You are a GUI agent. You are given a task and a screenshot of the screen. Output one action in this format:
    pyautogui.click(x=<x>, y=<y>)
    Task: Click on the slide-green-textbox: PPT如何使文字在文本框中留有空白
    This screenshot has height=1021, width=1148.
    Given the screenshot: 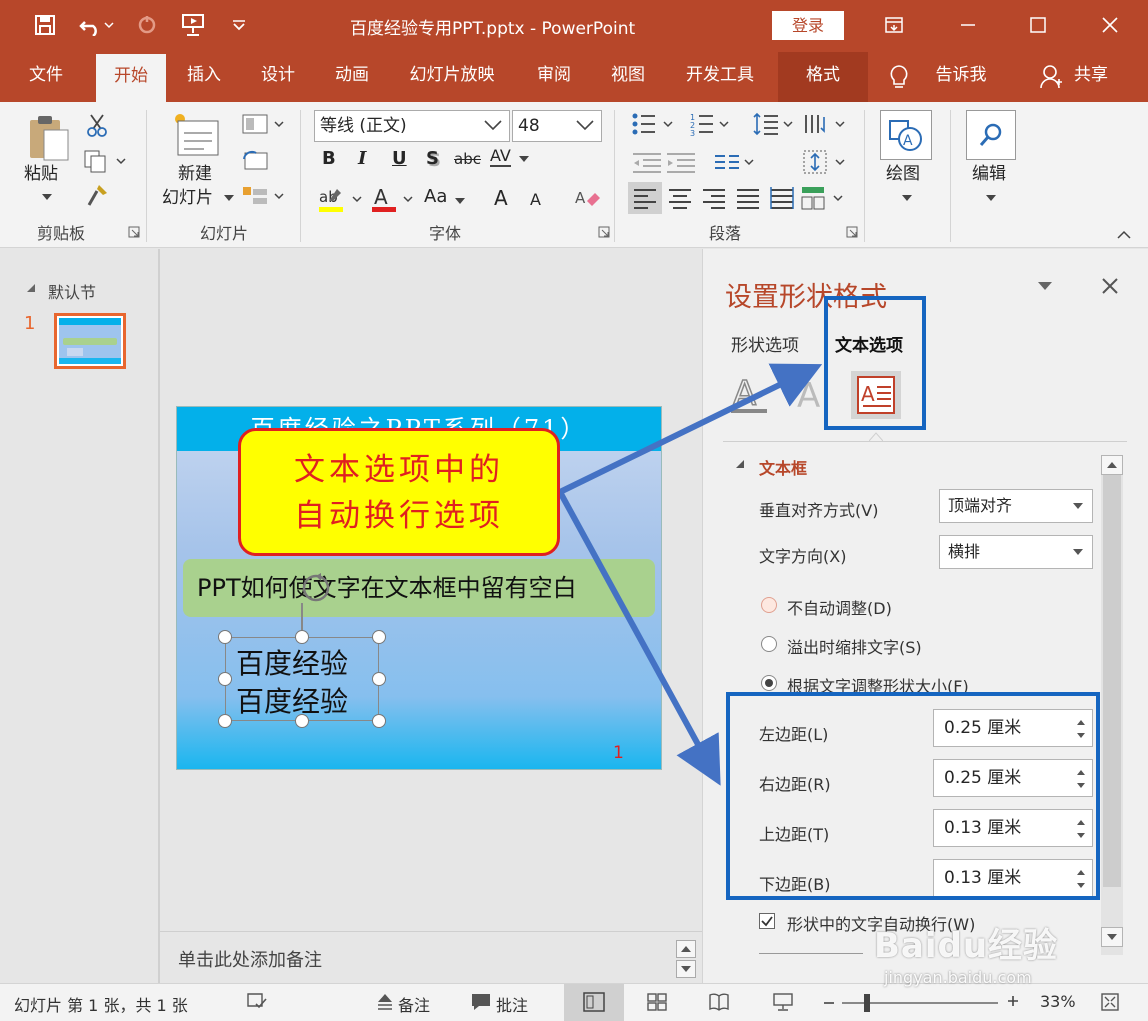 What is the action you would take?
    pyautogui.click(x=419, y=588)
    